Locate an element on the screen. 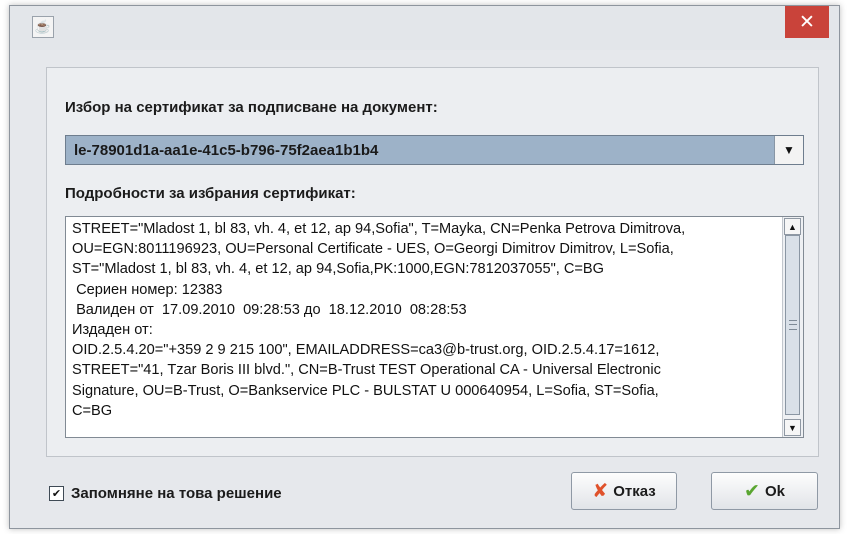 The image size is (847, 534). certificate-details-label: Подробности за избрания сертификат: is located at coordinates (210, 193).